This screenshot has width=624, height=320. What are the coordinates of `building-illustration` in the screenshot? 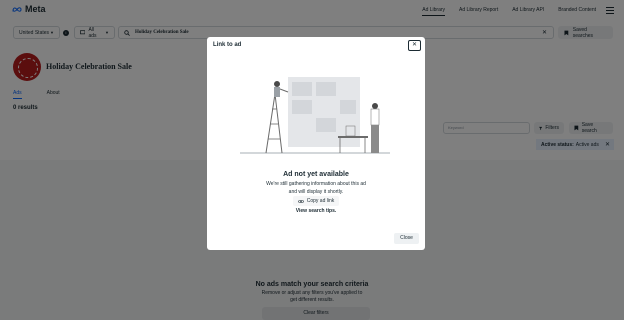 It's located at (315, 115).